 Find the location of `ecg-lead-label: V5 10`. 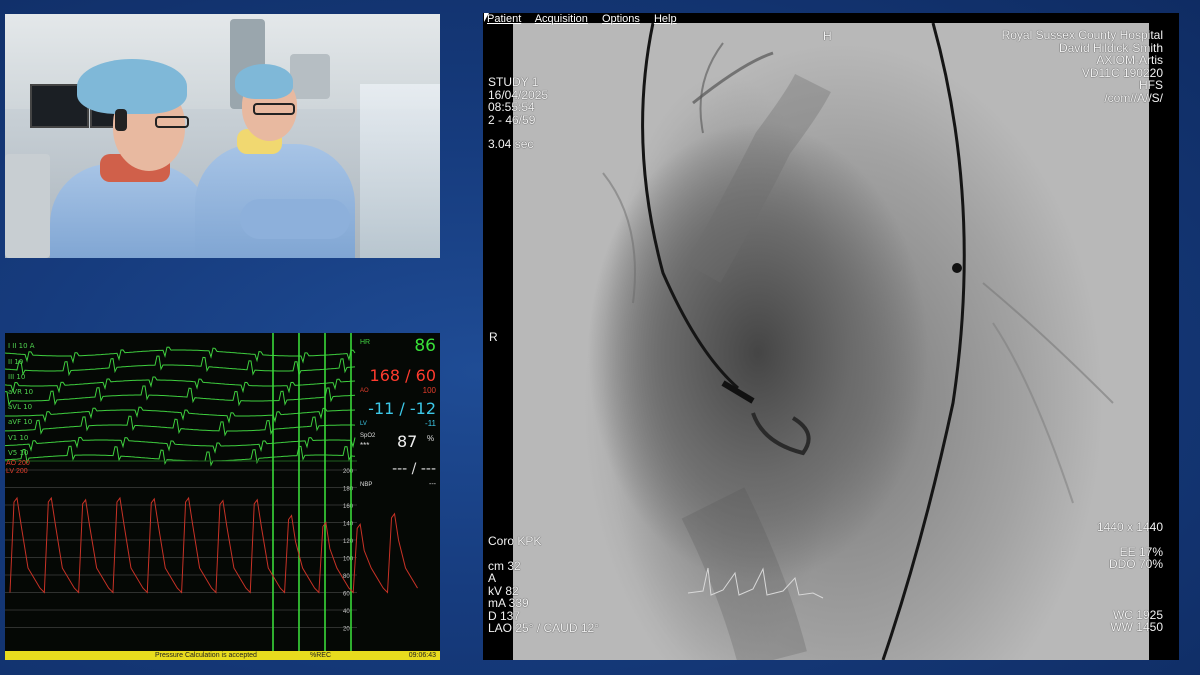

ecg-lead-label: V5 10 is located at coordinates (18, 453).